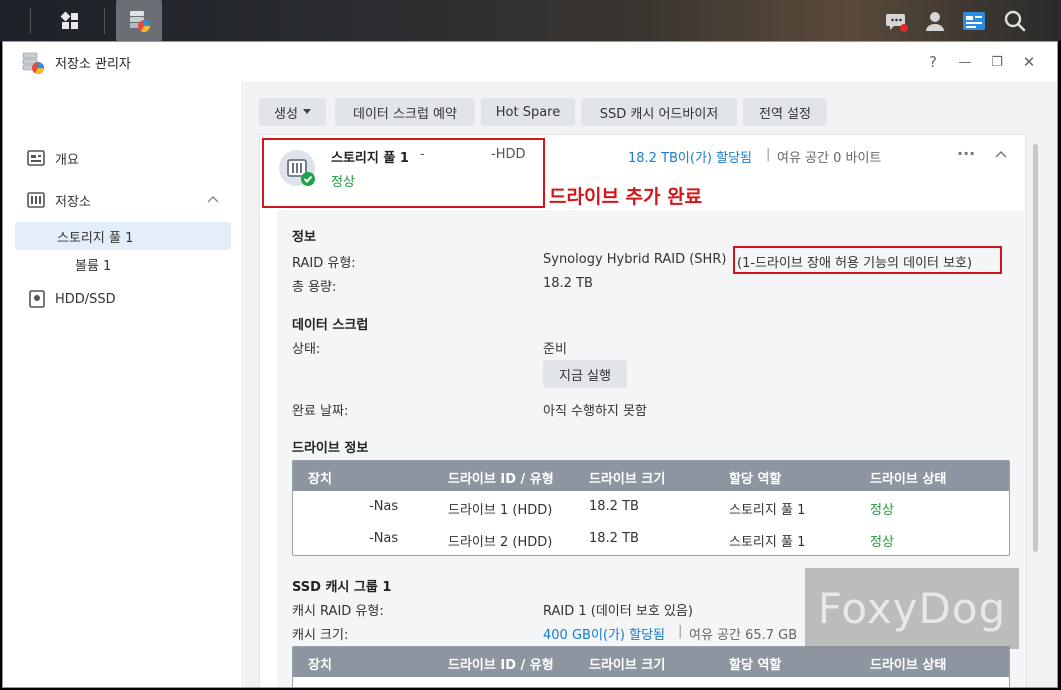 Image resolution: width=1061 pixels, height=690 pixels. I want to click on scrub-status-value: 준비, so click(555, 349).